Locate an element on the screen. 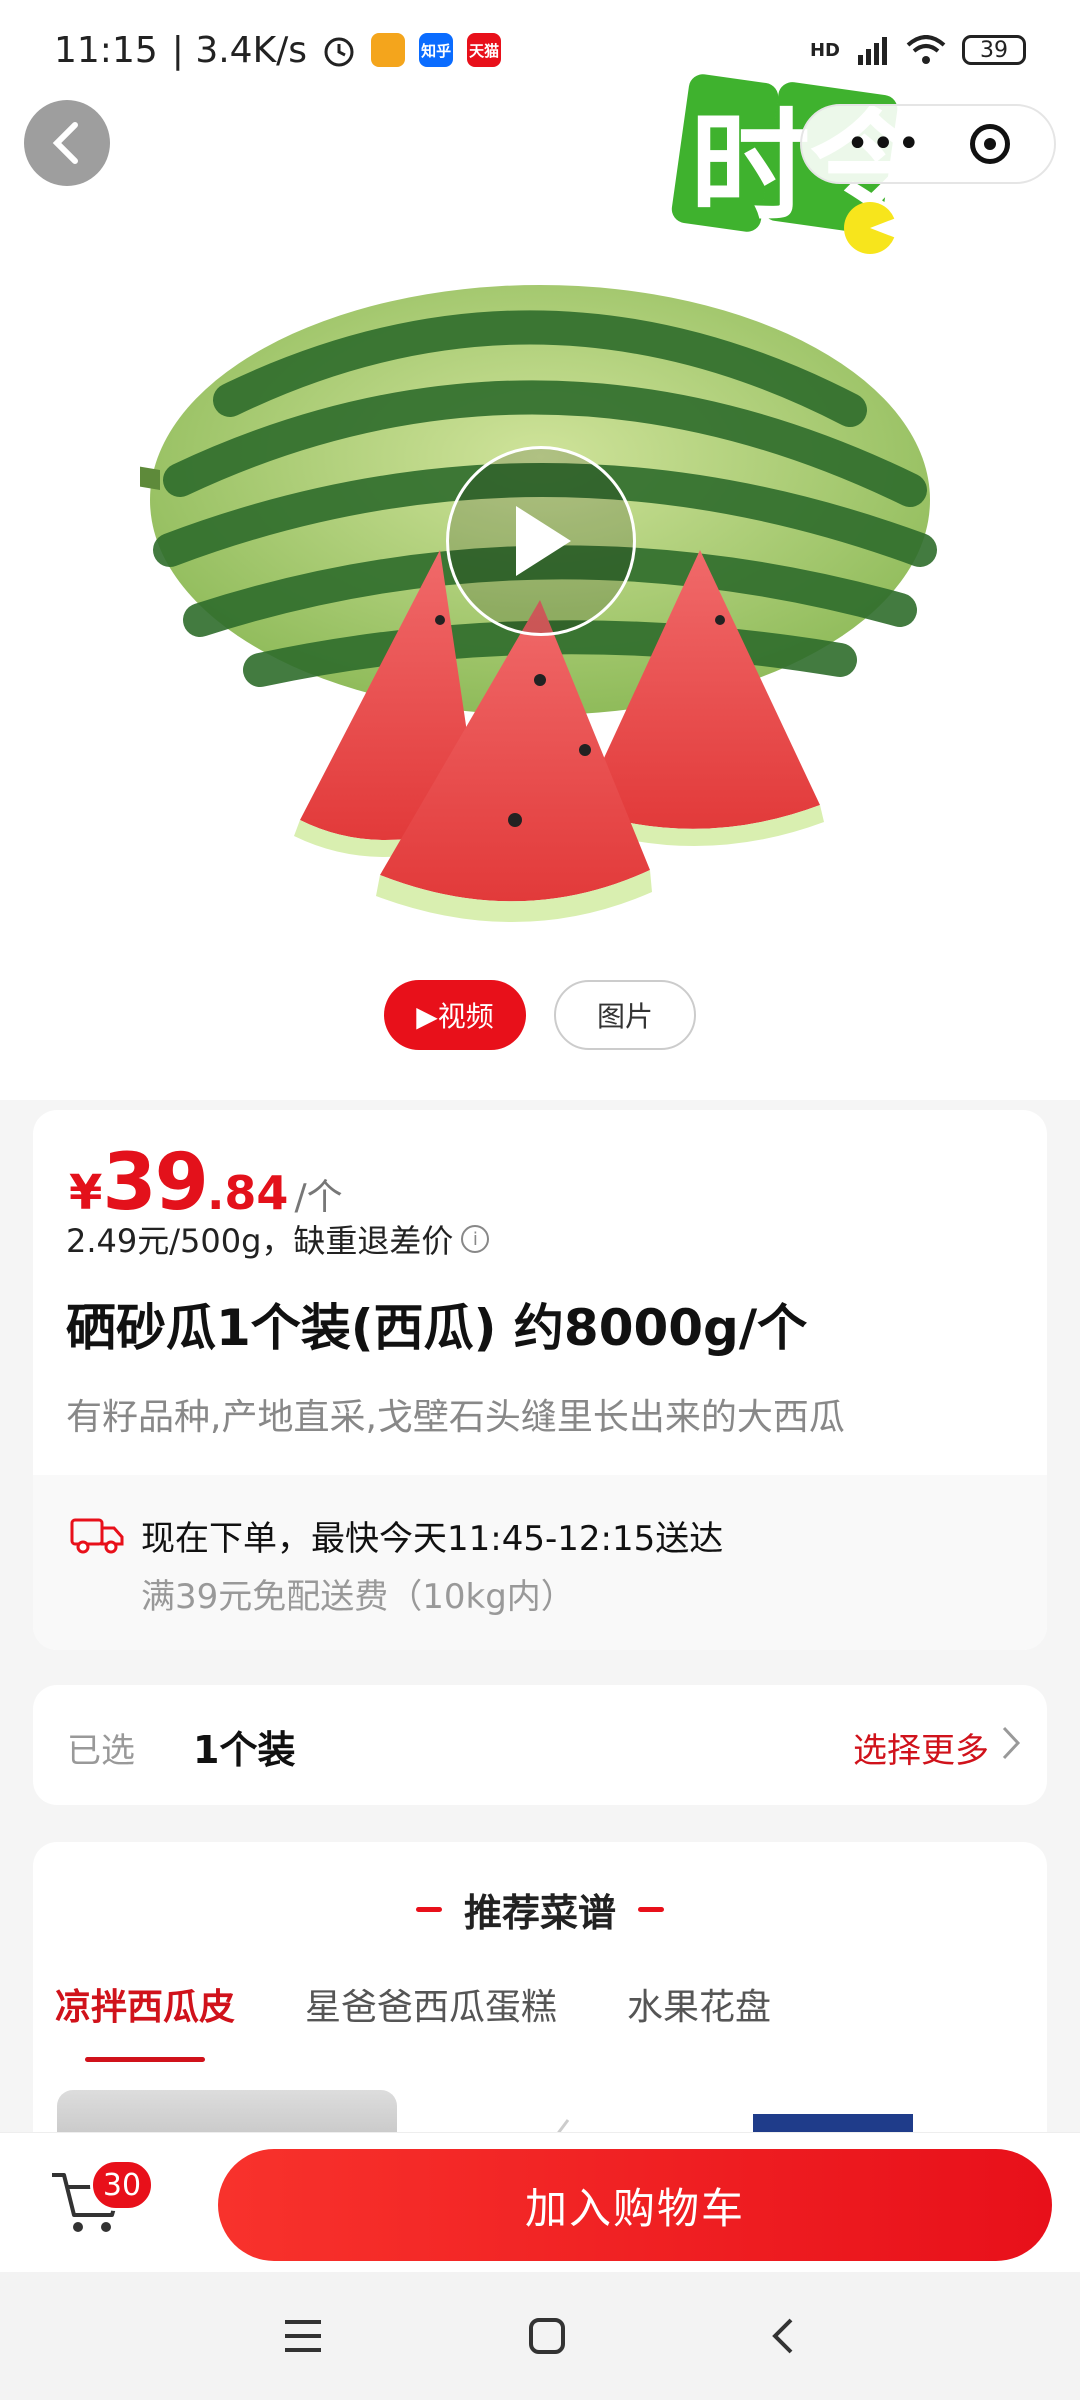 This screenshot has height=2400, width=1080. delivery-time: 现在下单，最快今天11:45-12:15送达 is located at coordinates (432, 1539).